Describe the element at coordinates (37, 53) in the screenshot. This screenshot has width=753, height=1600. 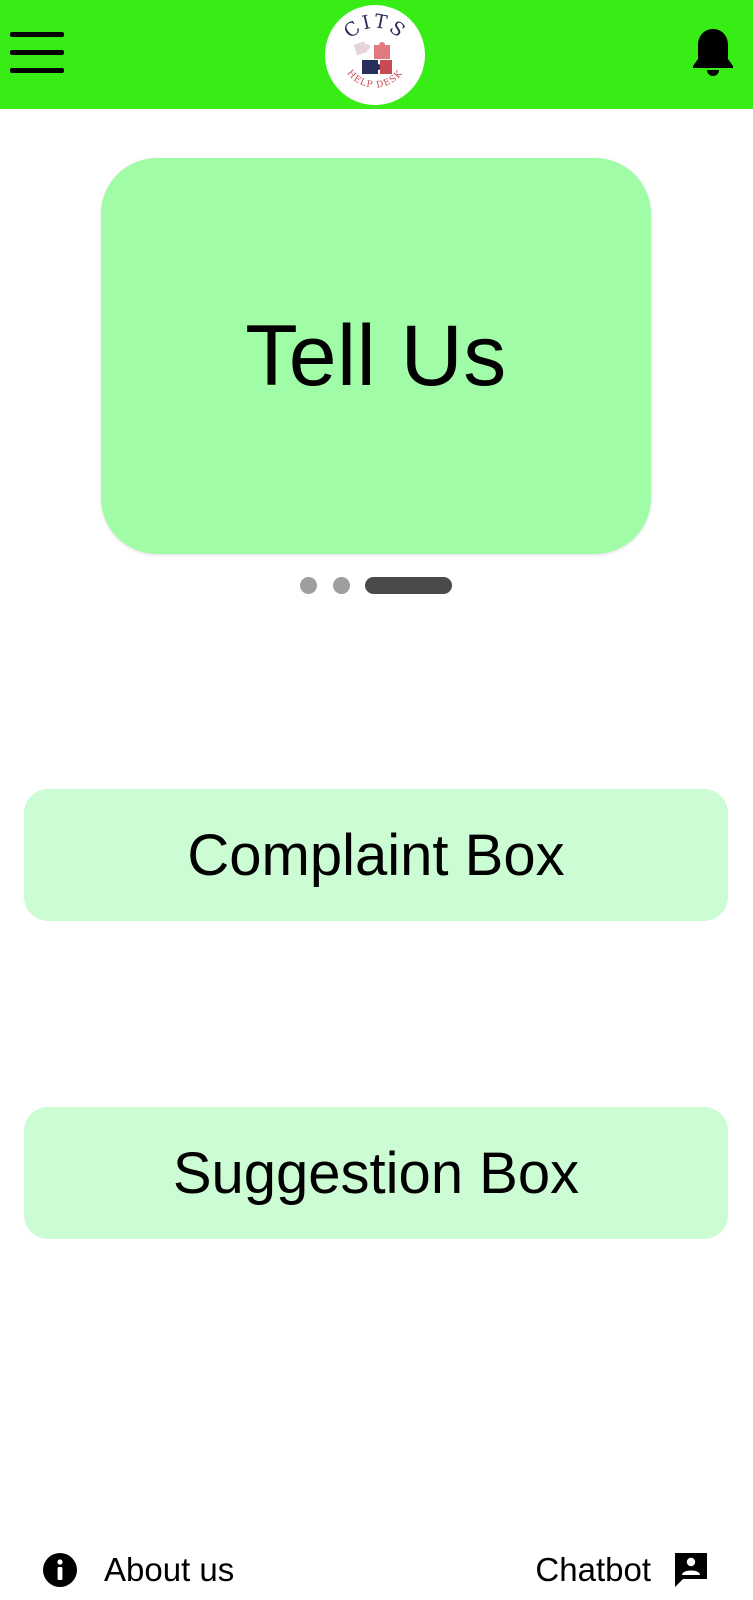
I see `hamburger-menu-icon` at that location.